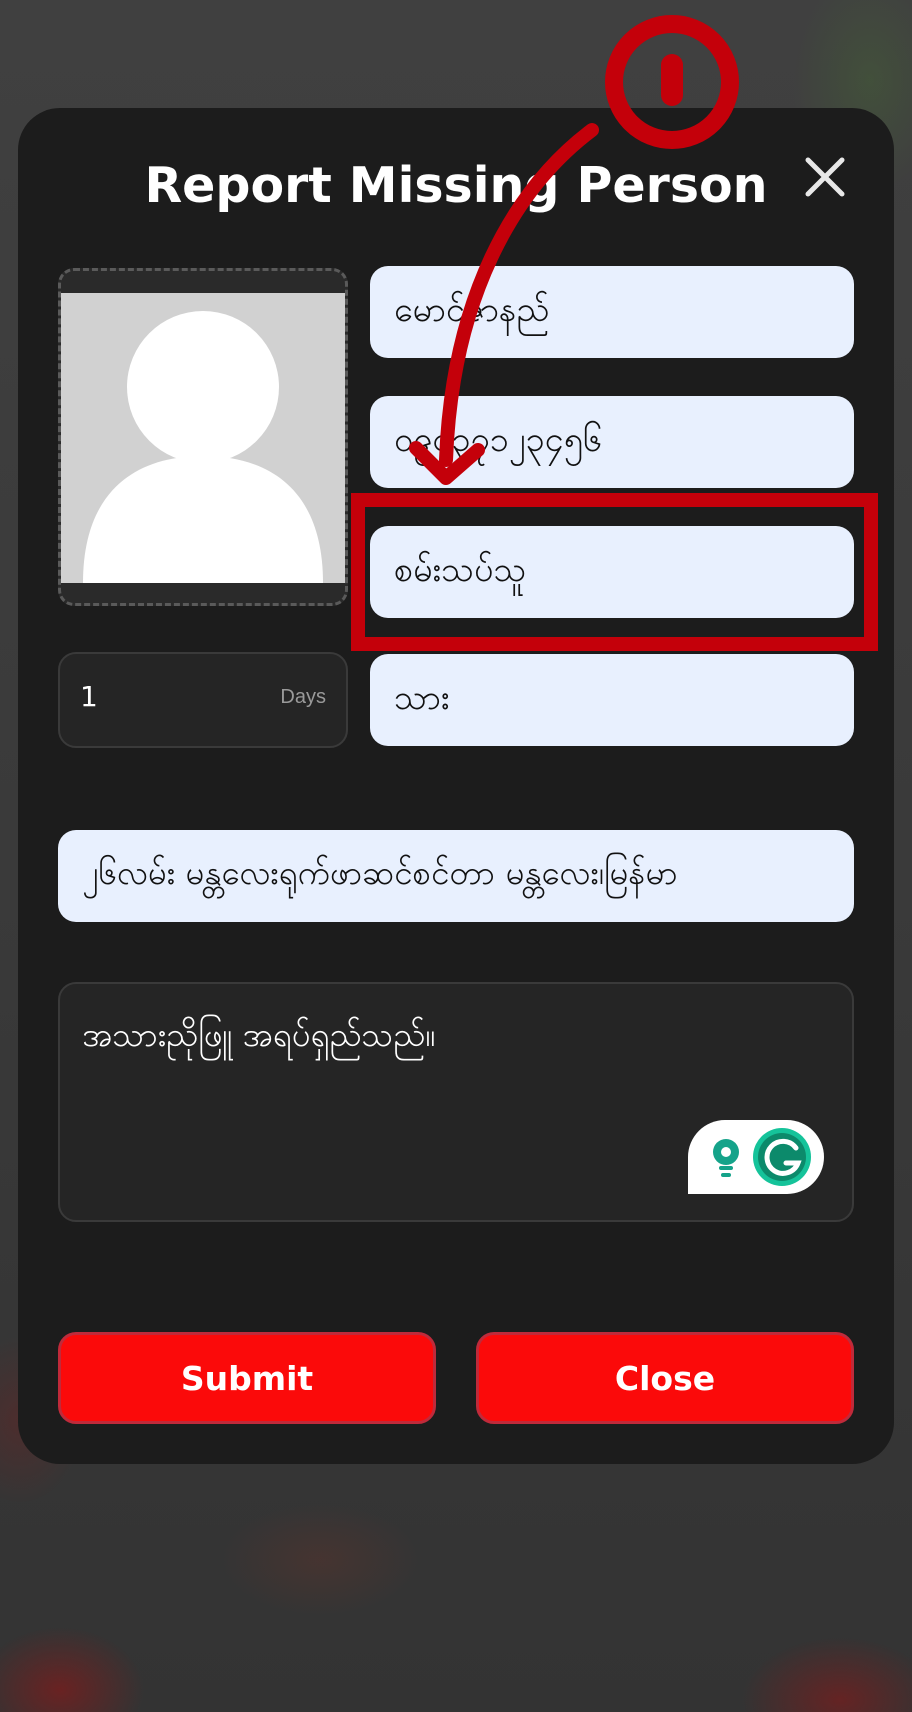 The width and height of the screenshot is (912, 1712). Describe the element at coordinates (303, 697) in the screenshot. I see `days-unit: Days` at that location.